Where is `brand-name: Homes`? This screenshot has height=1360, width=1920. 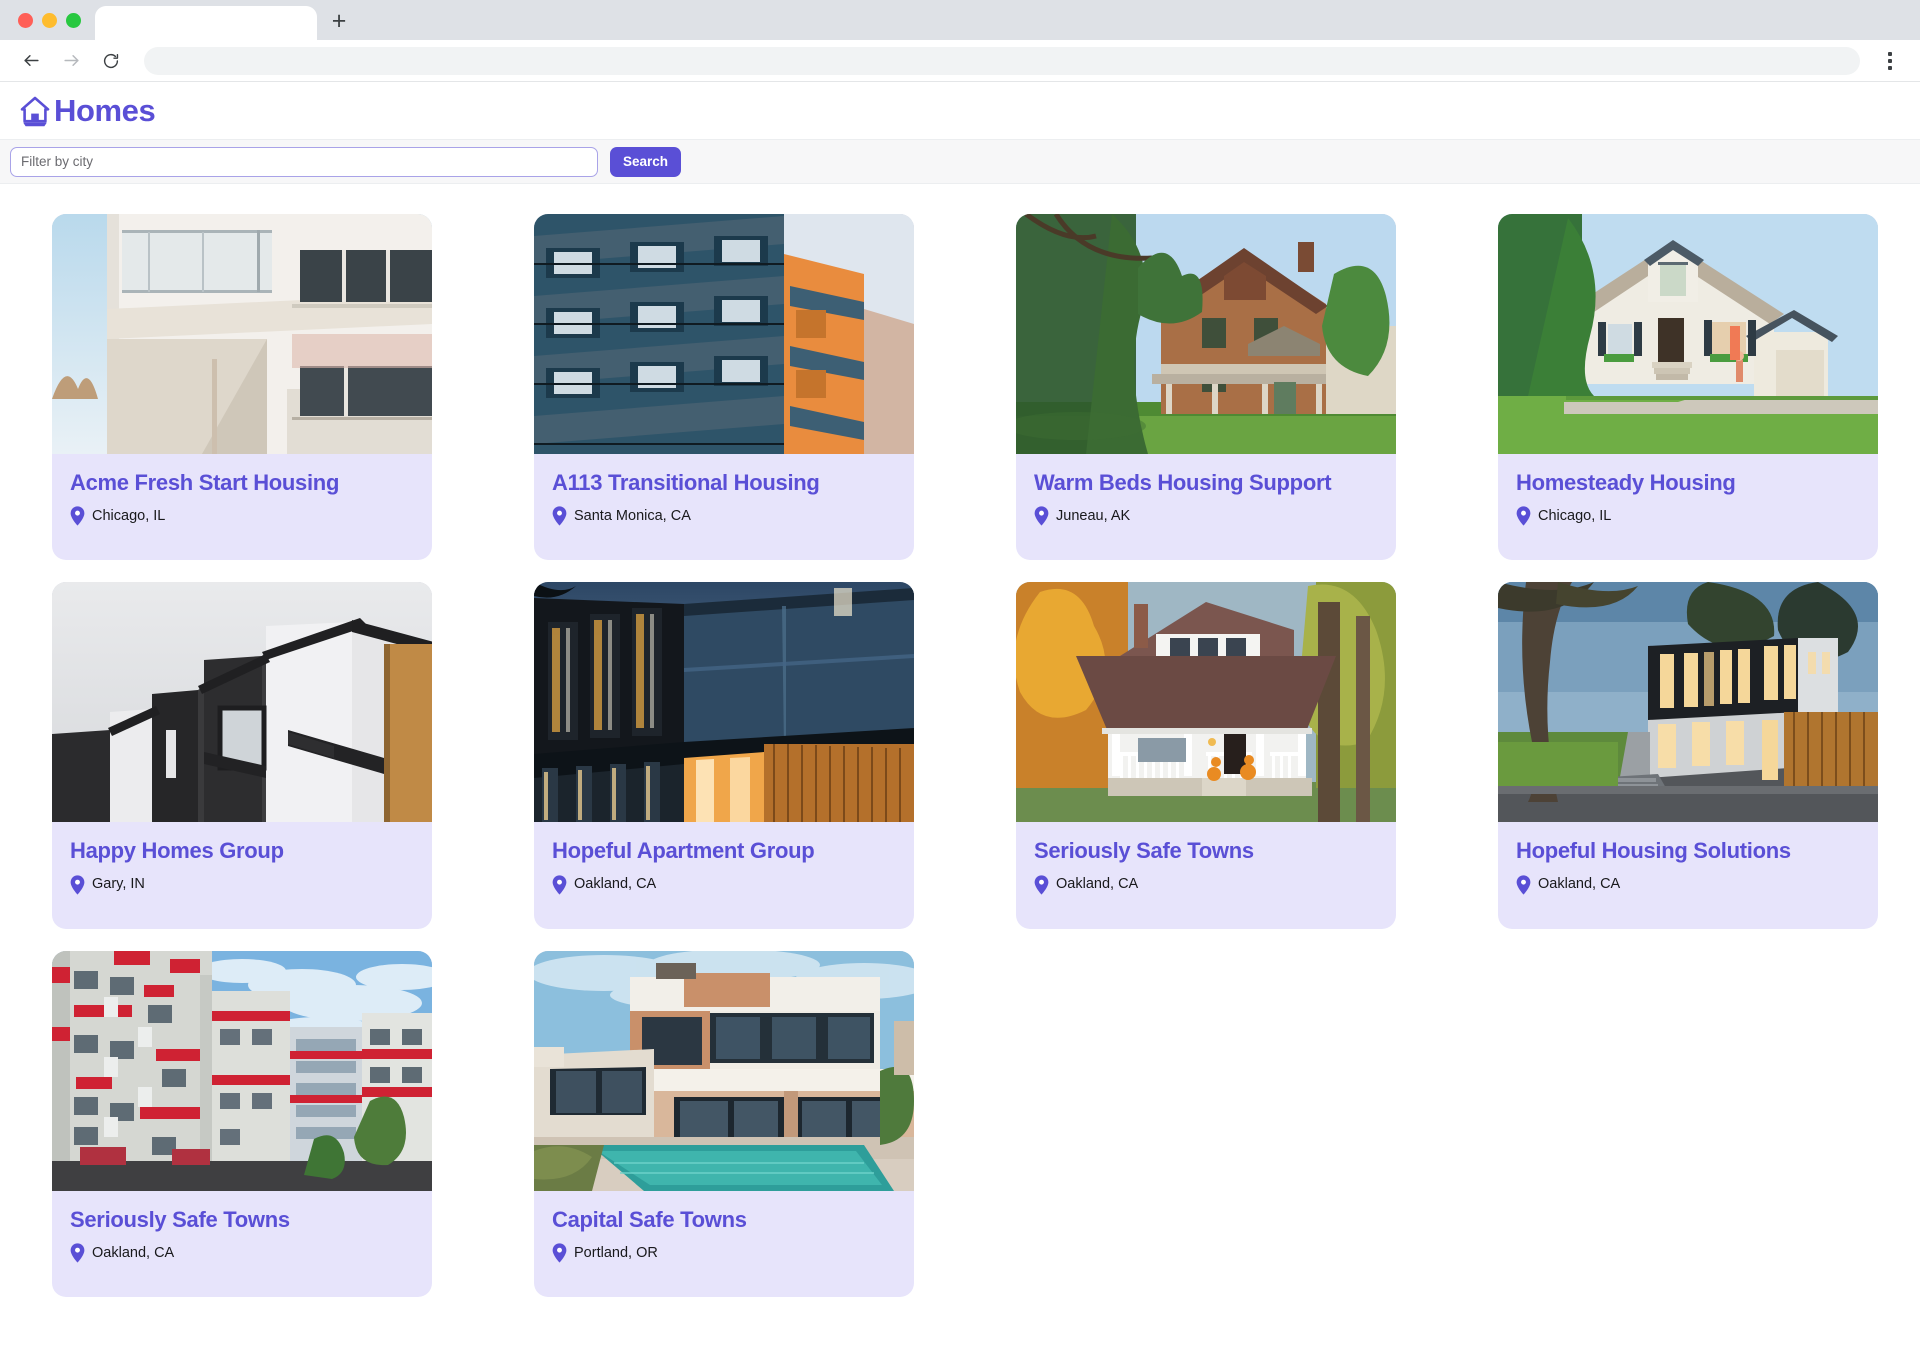
brand-name: Homes is located at coordinates (105, 110).